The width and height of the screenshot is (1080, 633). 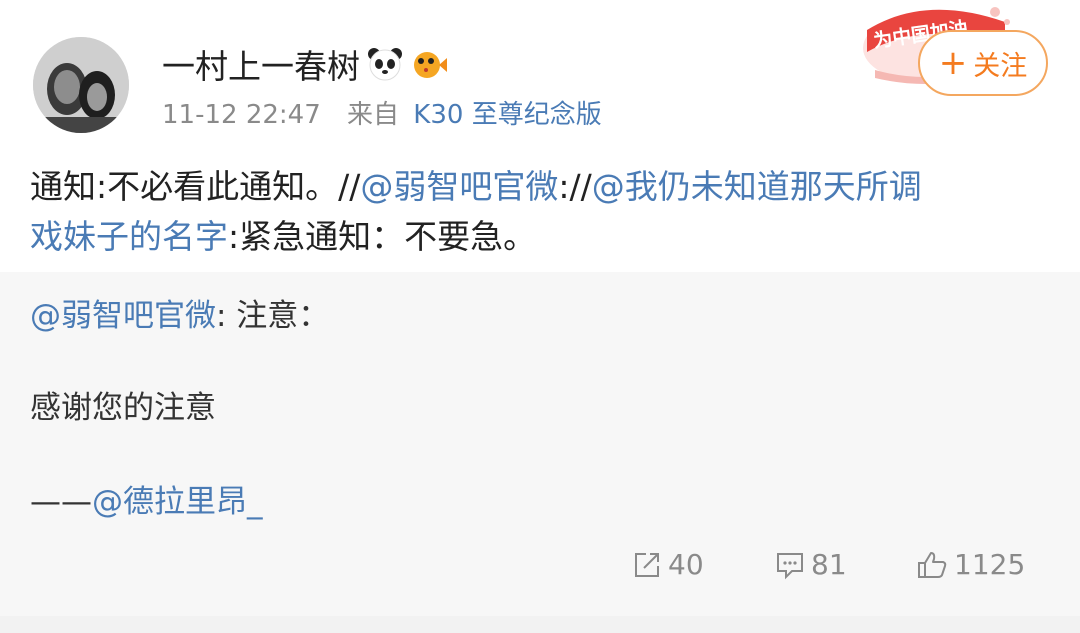 I want to click on like-action: 1125, so click(x=970, y=564).